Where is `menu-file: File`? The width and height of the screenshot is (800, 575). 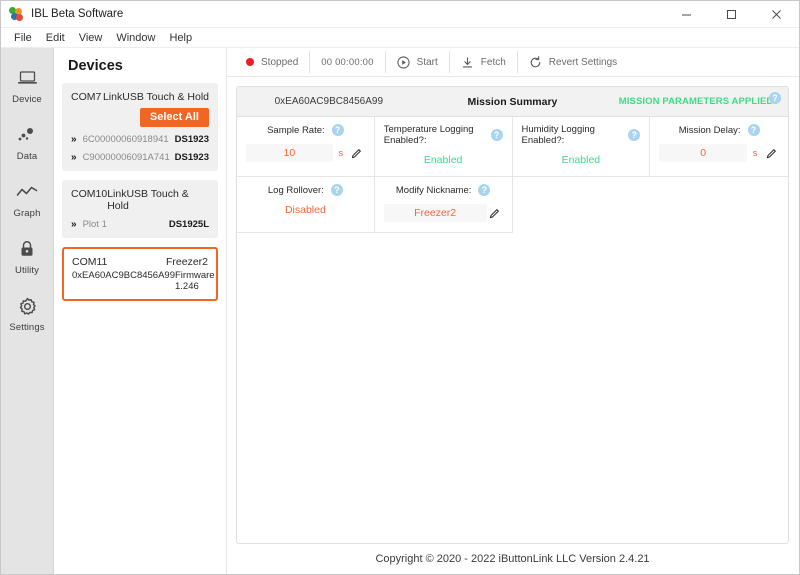
menu-file: File is located at coordinates (23, 38).